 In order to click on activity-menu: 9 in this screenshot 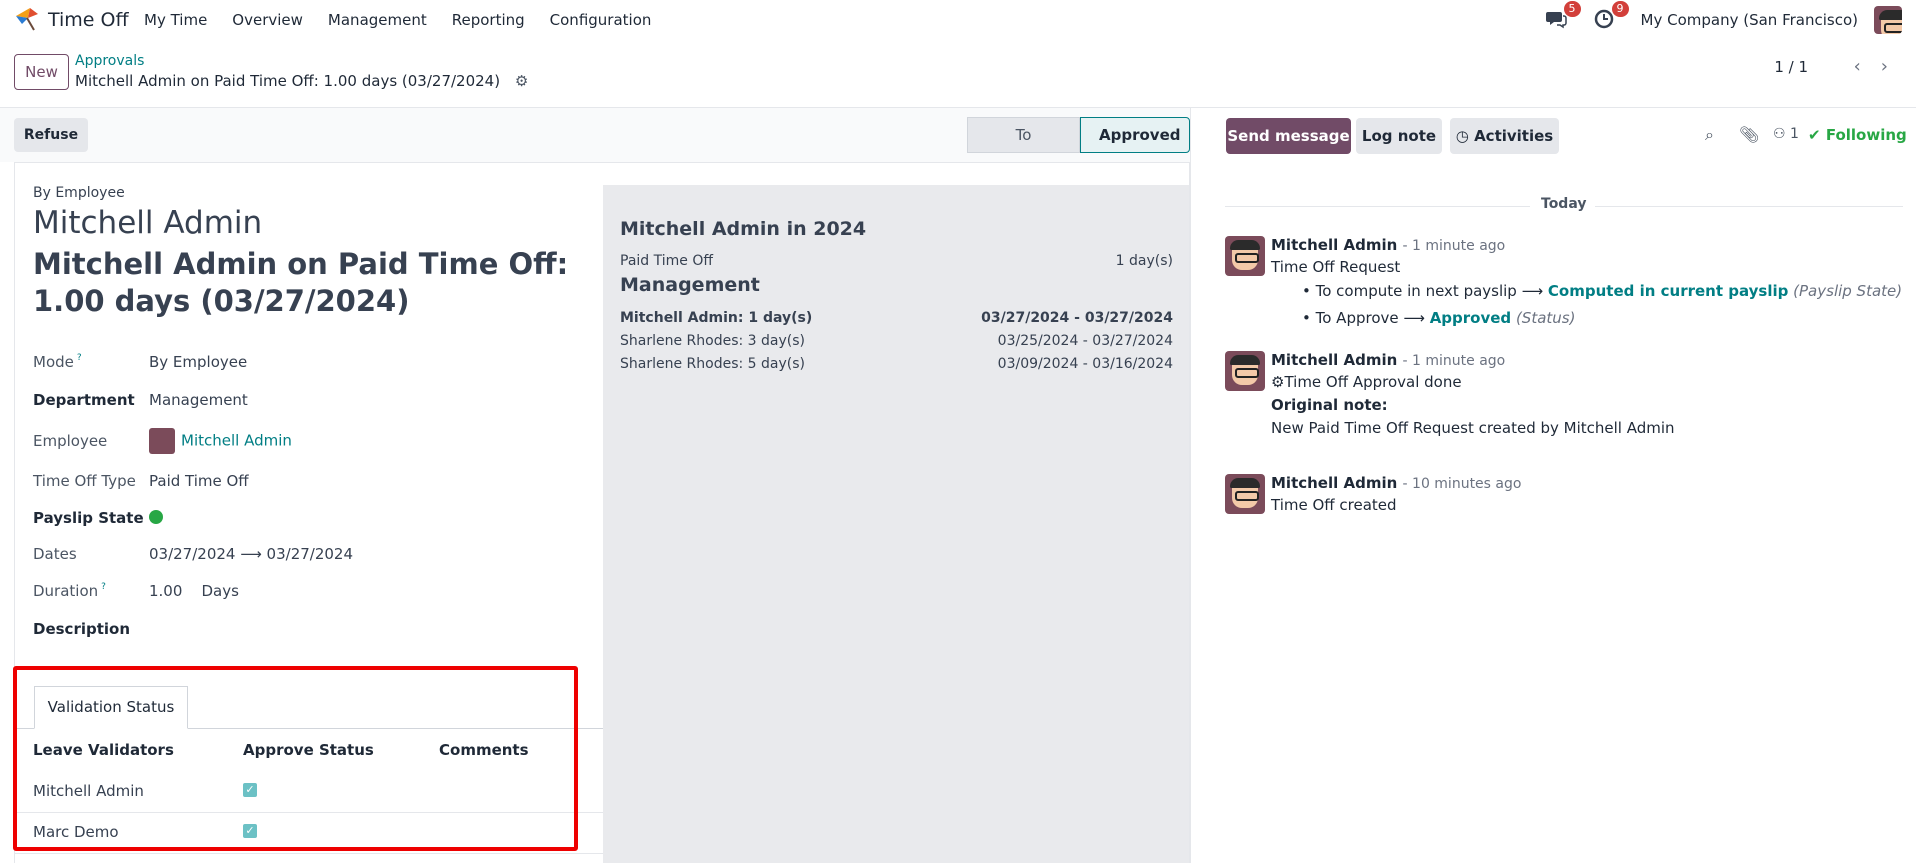, I will do `click(1611, 16)`.